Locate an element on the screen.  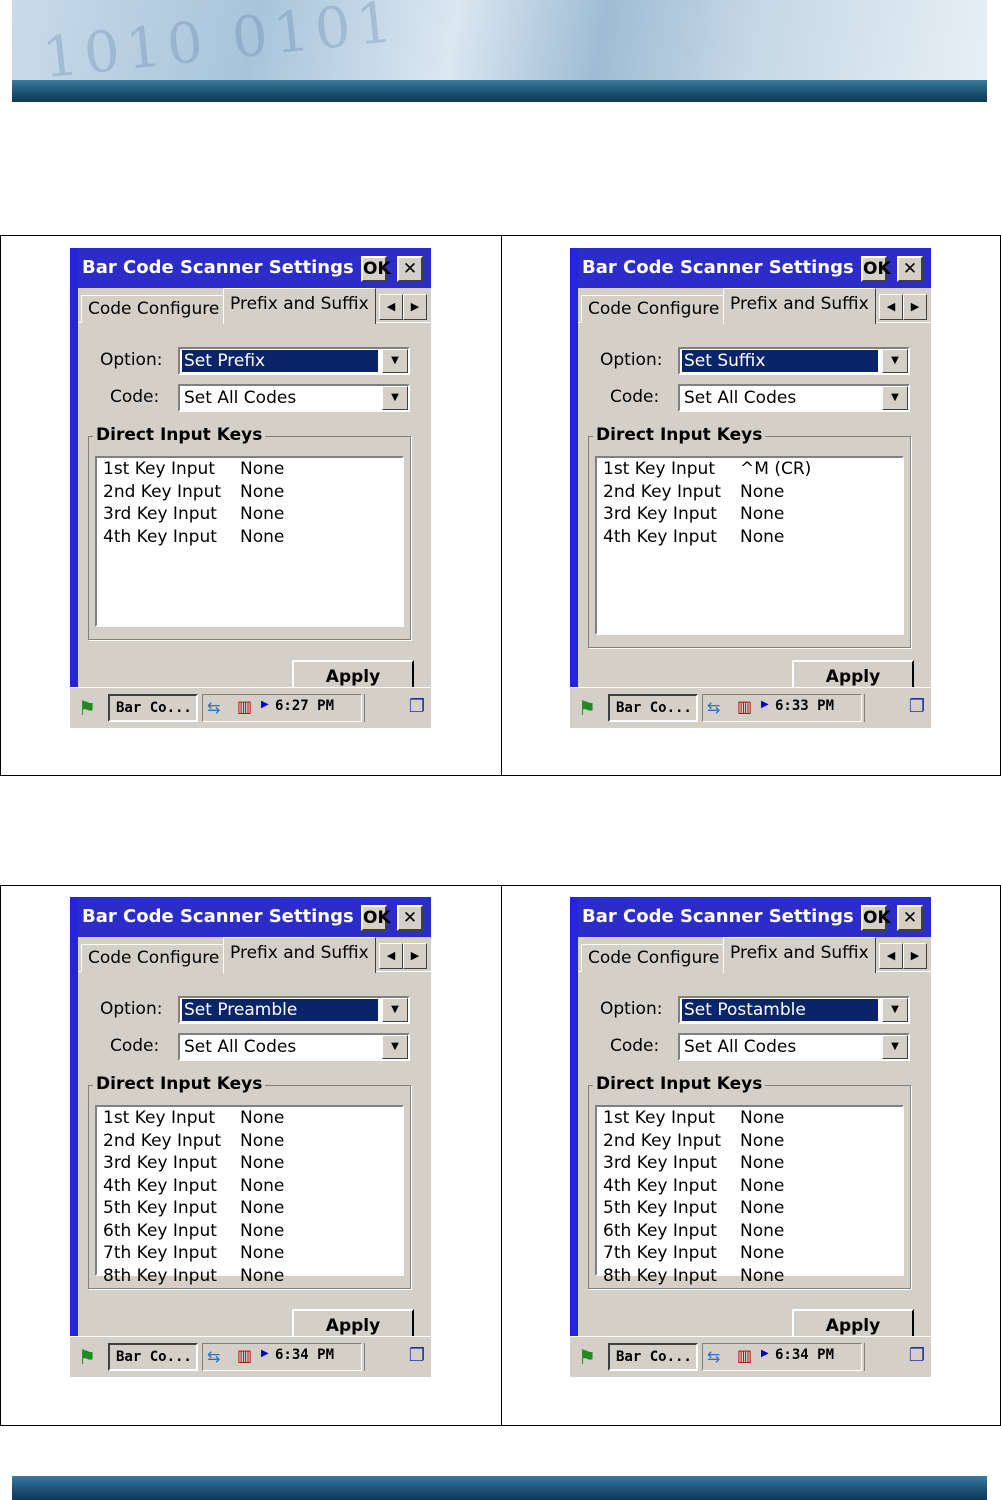
option-value: Set Suffix is located at coordinates (780, 361).